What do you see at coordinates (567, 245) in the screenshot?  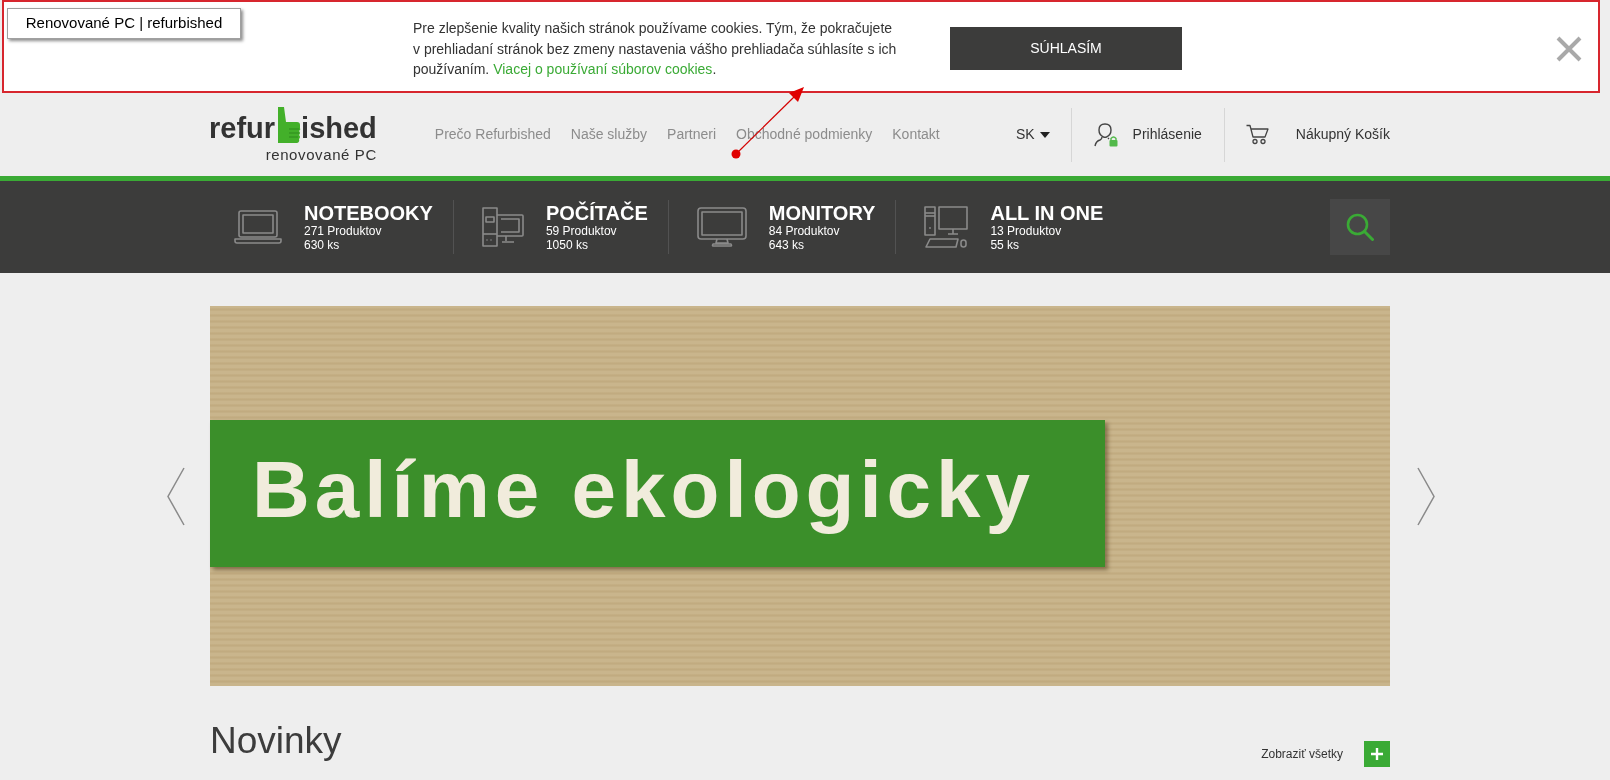 I see `stock-count: 1050 ks` at bounding box center [567, 245].